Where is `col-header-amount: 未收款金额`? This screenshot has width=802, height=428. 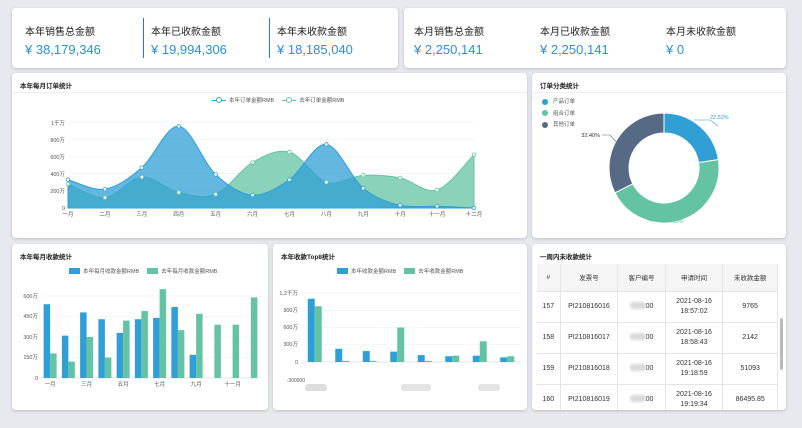 col-header-amount: 未收款金额 is located at coordinates (750, 278).